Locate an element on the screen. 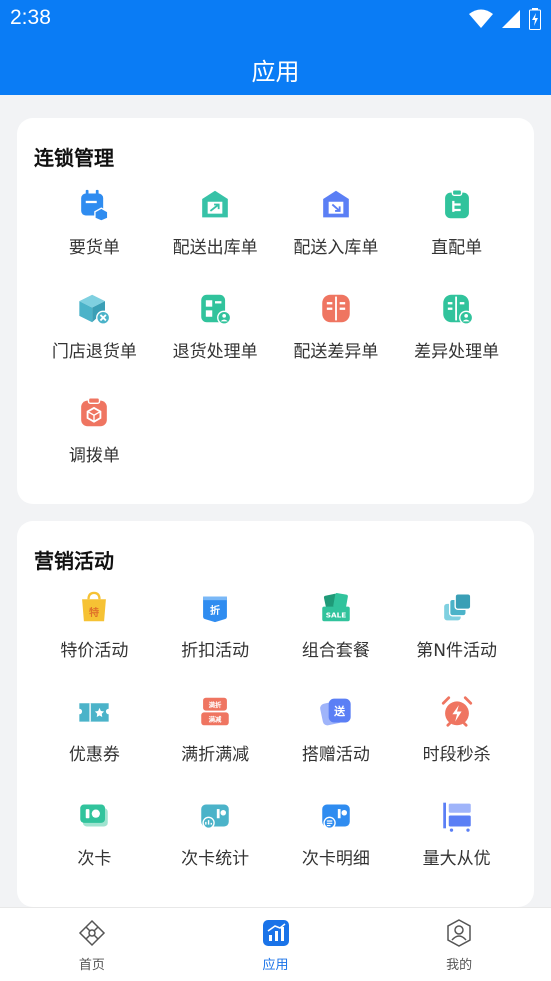  app-item-return-process: 退货处理单 is located at coordinates (215, 327).